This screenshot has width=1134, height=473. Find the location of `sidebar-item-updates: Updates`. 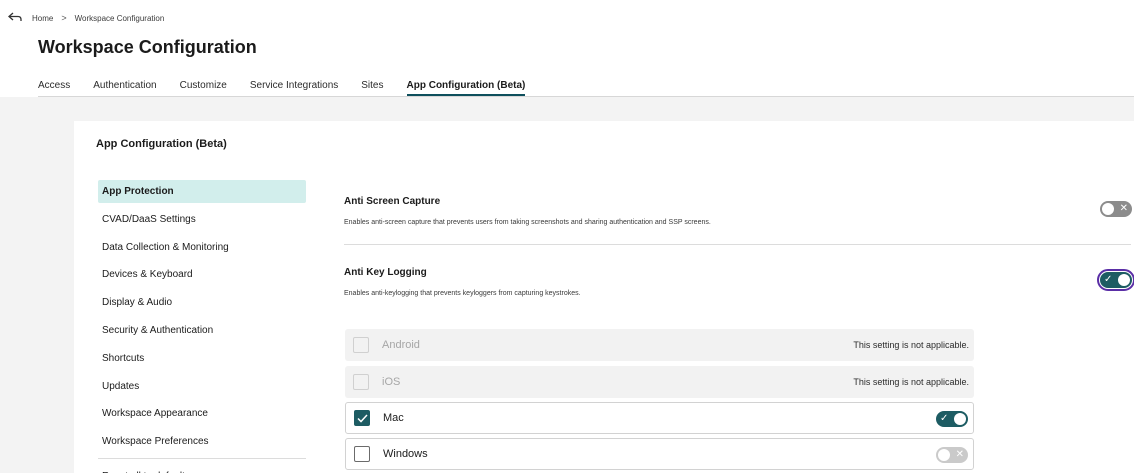

sidebar-item-updates: Updates is located at coordinates (202, 386).